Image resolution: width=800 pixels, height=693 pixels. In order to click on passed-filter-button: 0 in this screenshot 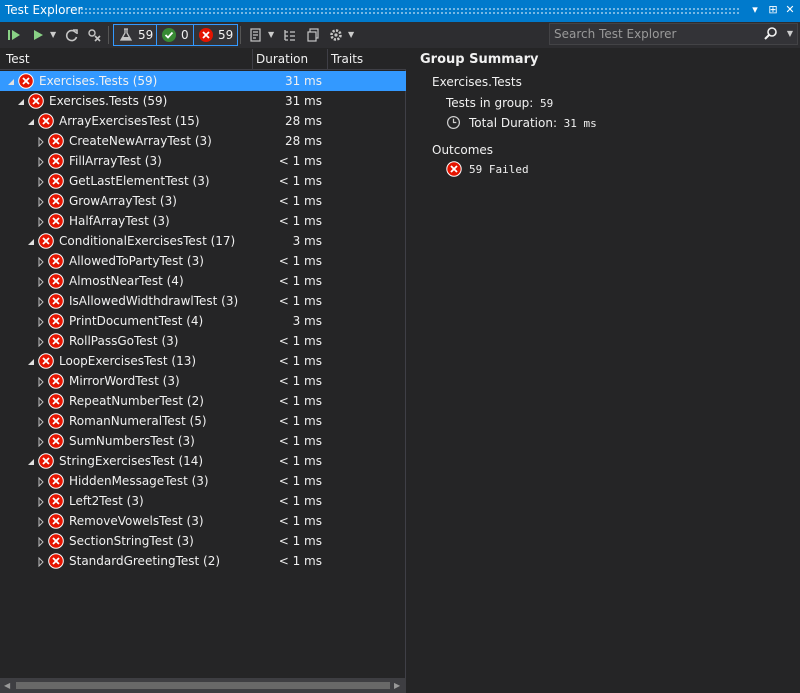, I will do `click(175, 35)`.